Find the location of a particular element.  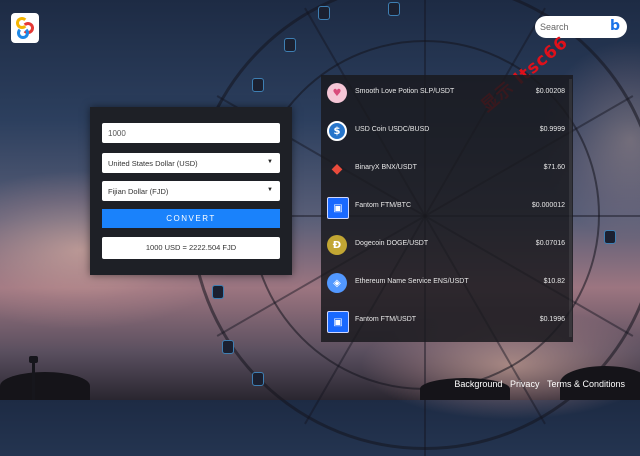

crypto-pair-name: Dogecoin DOGE/USDT is located at coordinates (392, 243).